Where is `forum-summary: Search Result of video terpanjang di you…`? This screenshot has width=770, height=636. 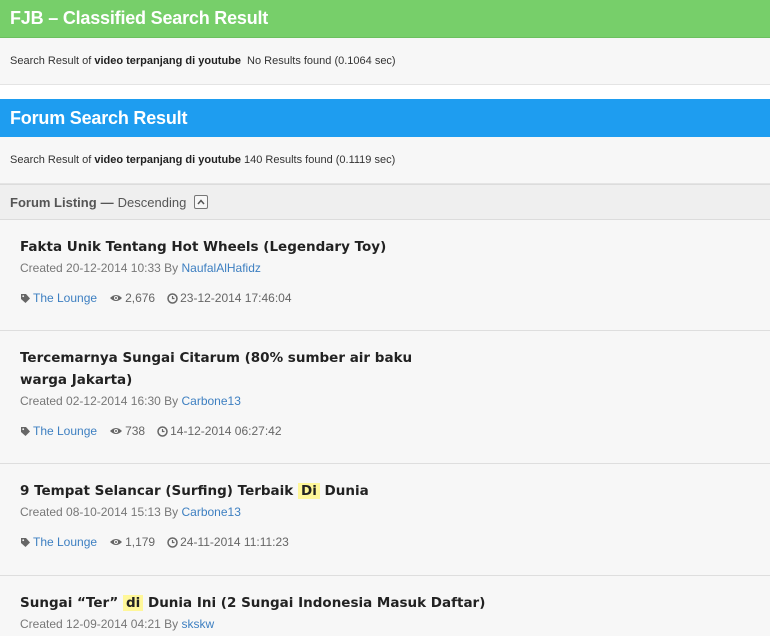
forum-summary: Search Result of video terpanjang di you… is located at coordinates (385, 160).